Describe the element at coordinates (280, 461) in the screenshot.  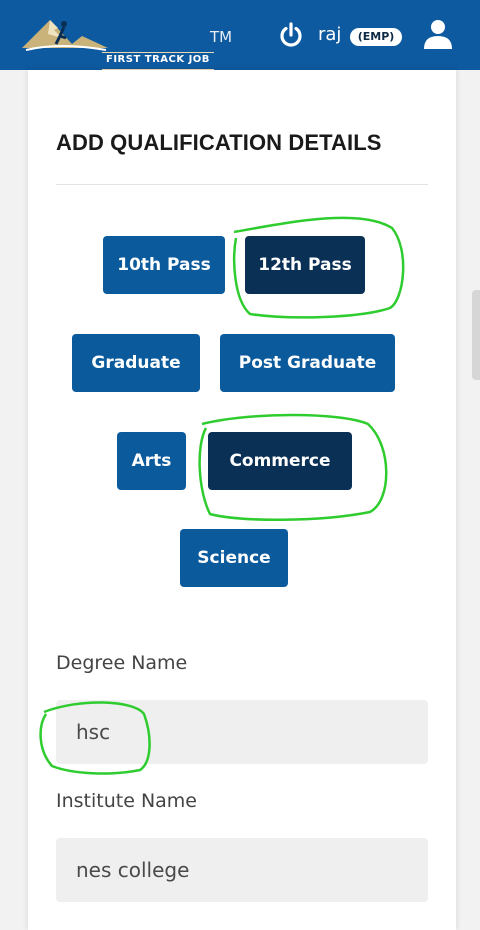
I see `stream-commerce-button: Commerce` at that location.